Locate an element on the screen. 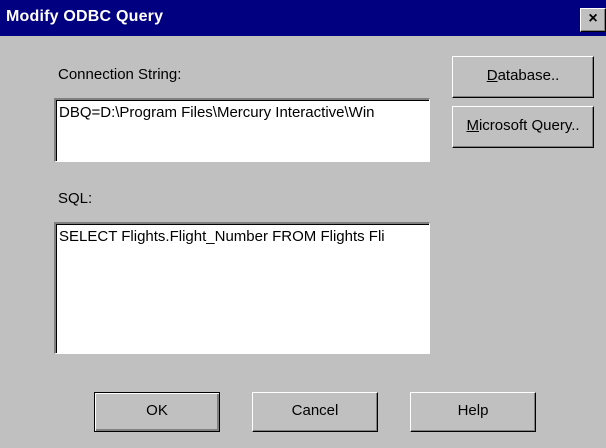  microsoft-query-button: Microsoft Query.. is located at coordinates (523, 127).